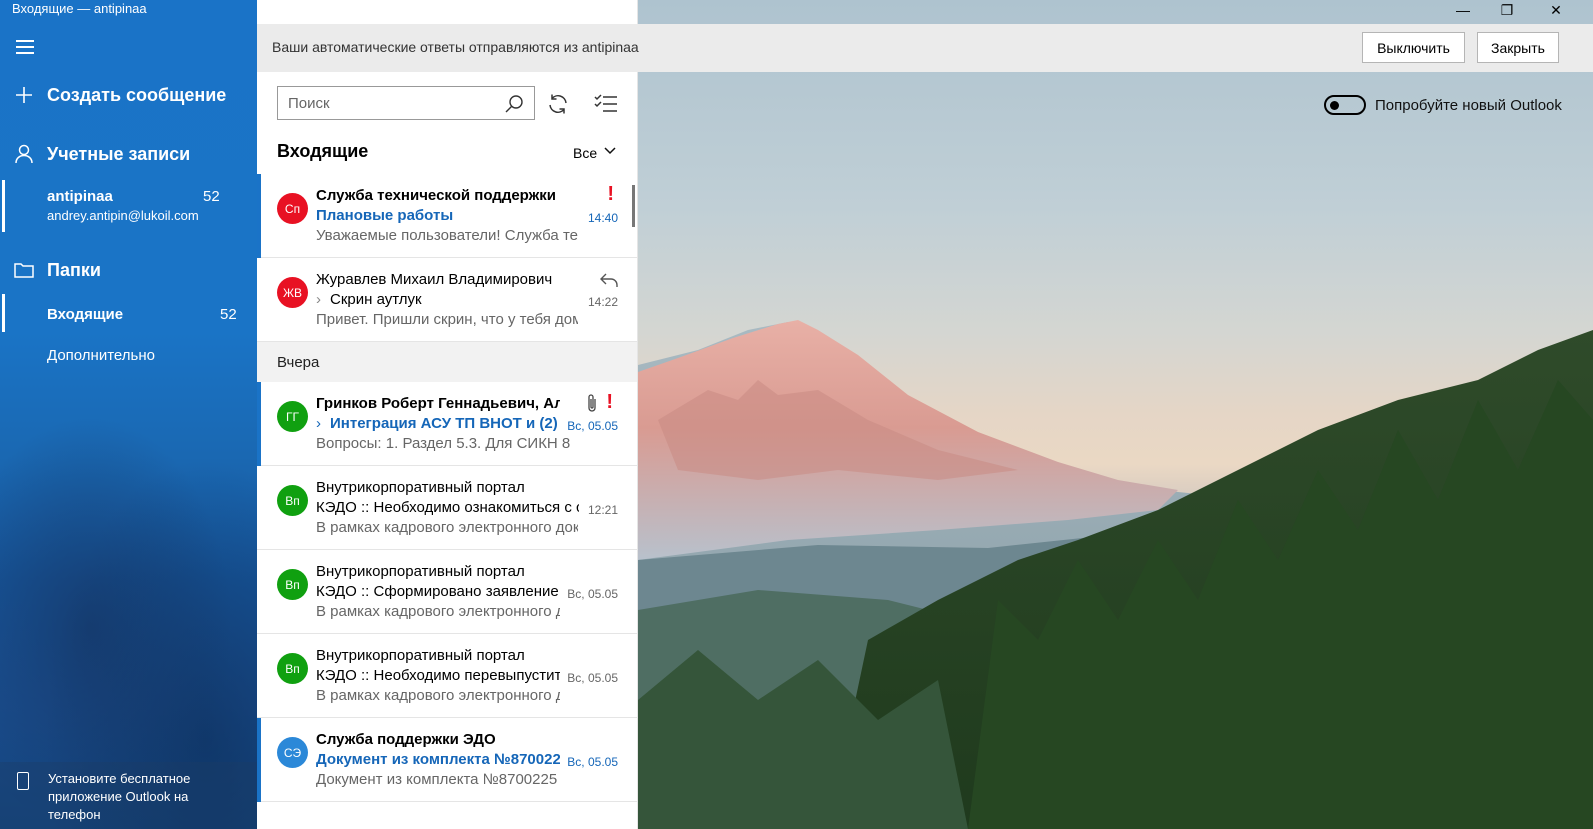 The width and height of the screenshot is (1593, 829). I want to click on message-subject: КЭДО :: Необходимо ознакомиться с се, so click(447, 507).